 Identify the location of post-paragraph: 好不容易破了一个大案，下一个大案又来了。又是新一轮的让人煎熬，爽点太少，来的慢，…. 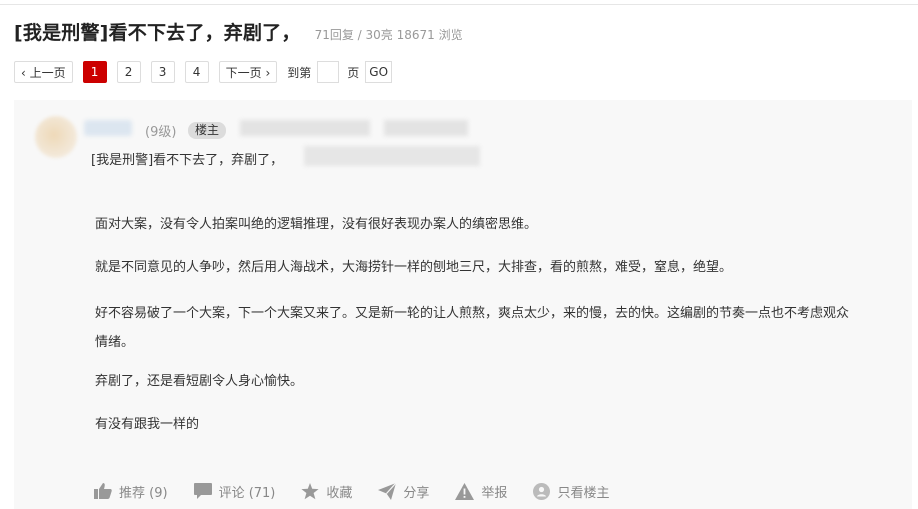
(472, 328).